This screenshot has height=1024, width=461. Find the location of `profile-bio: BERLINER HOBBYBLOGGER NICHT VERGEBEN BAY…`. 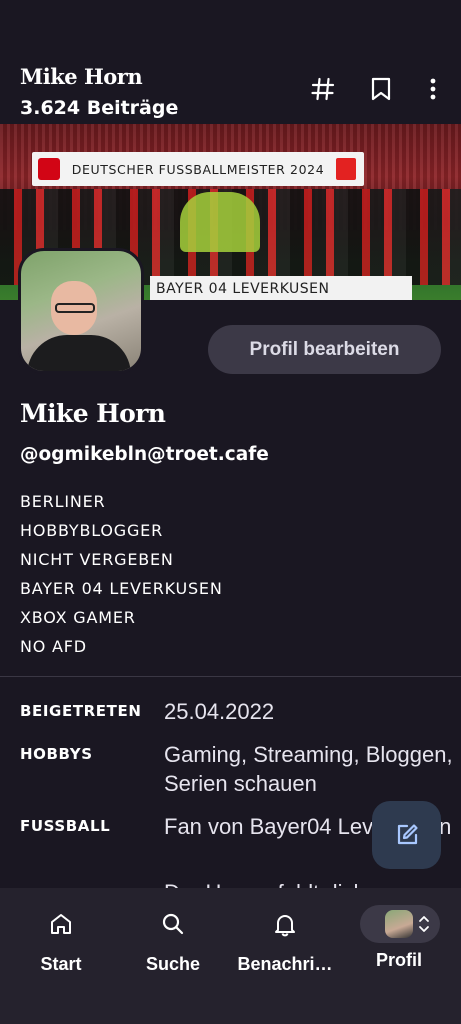

profile-bio: BERLINER HOBBYBLOGGER NICHT VERGEBEN BAY… is located at coordinates (121, 574).